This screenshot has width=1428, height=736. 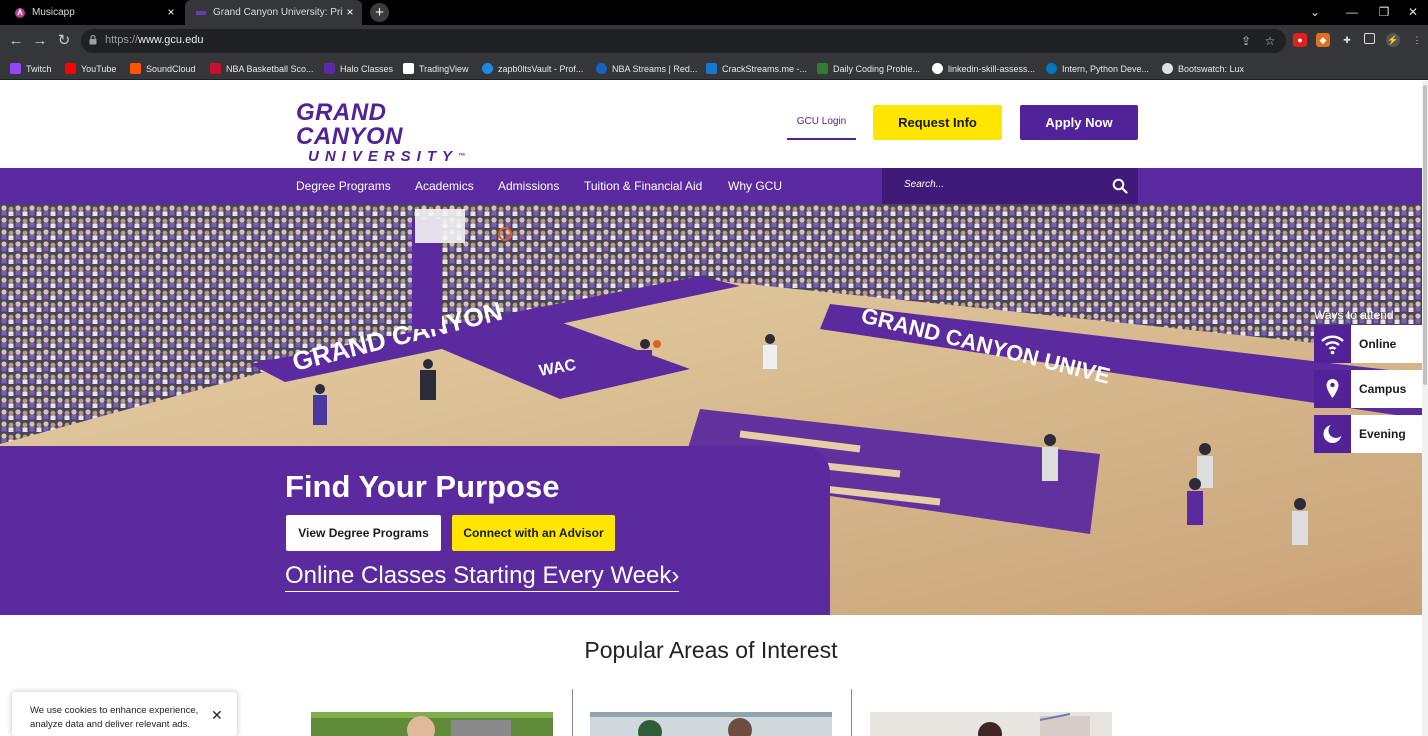 I want to click on nav-admissions: Admissions, so click(x=528, y=186).